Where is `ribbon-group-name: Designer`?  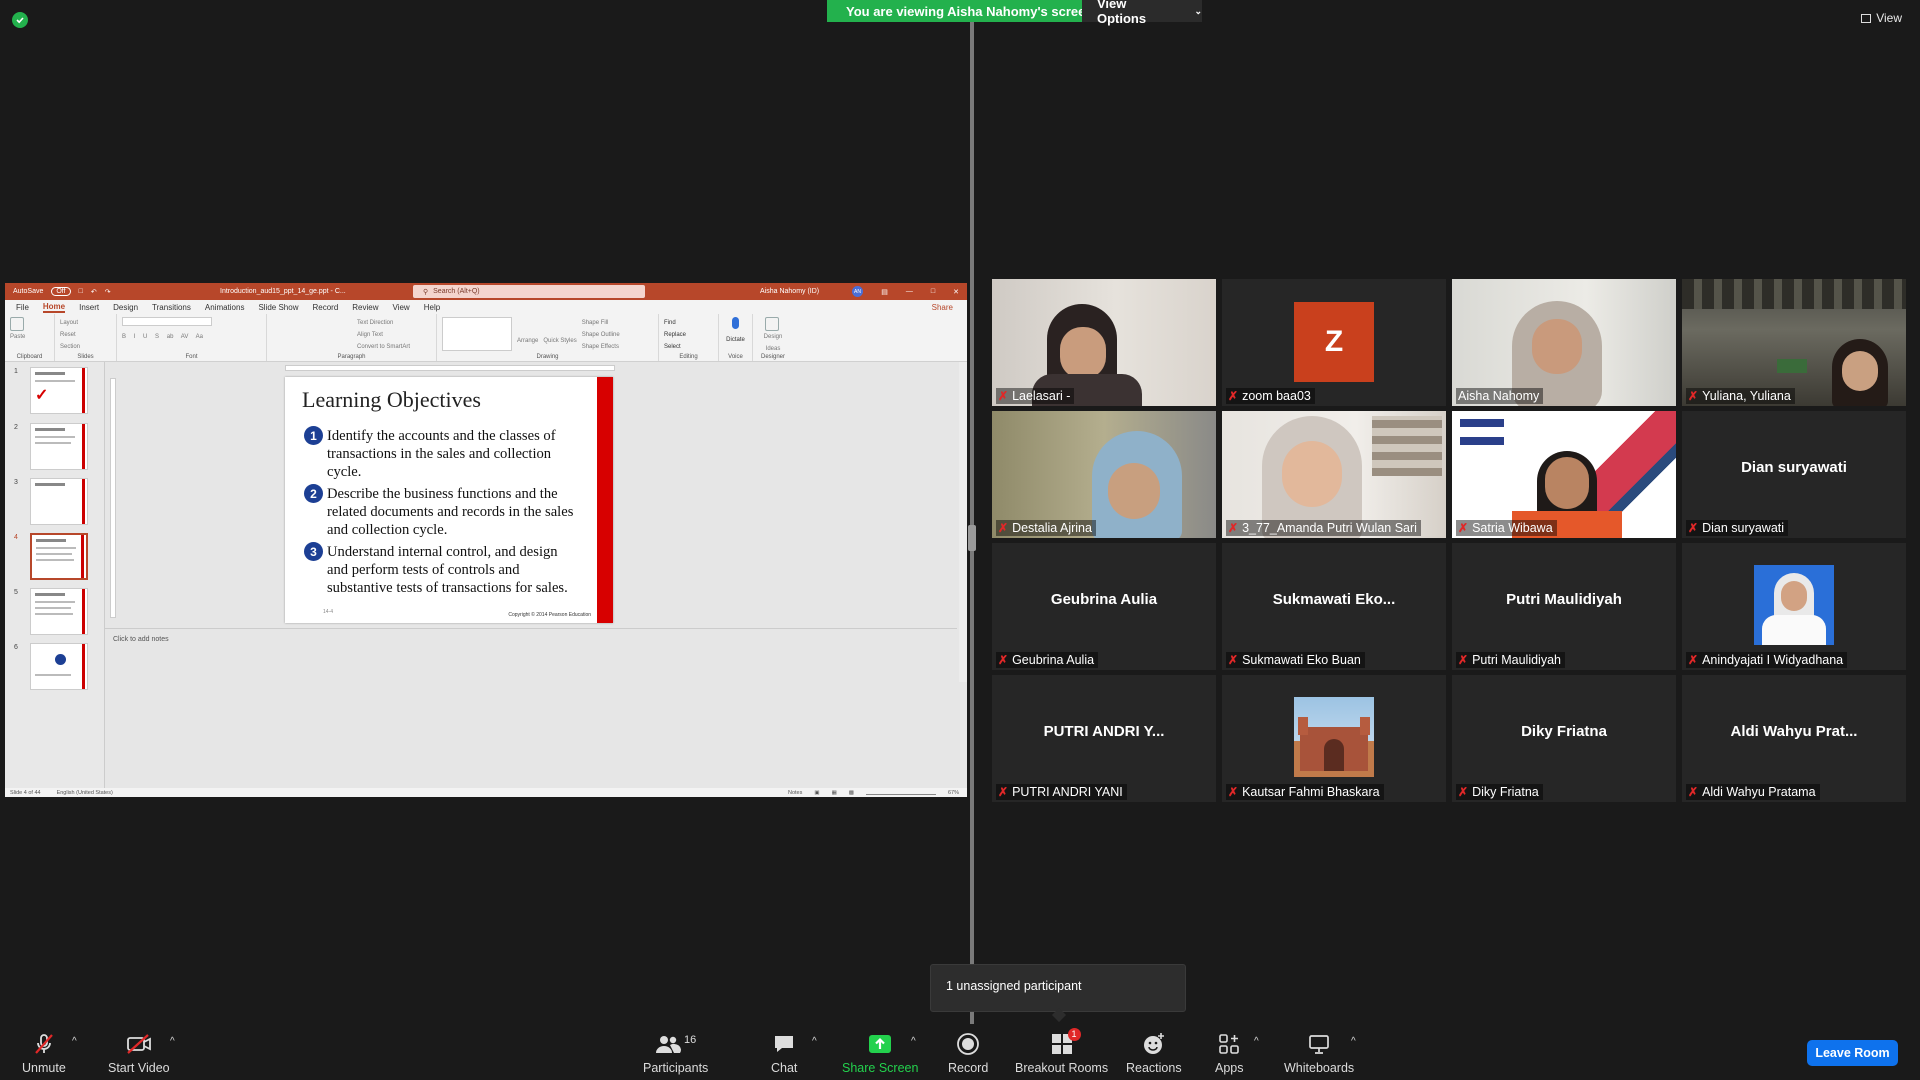 ribbon-group-name: Designer is located at coordinates (772, 357).